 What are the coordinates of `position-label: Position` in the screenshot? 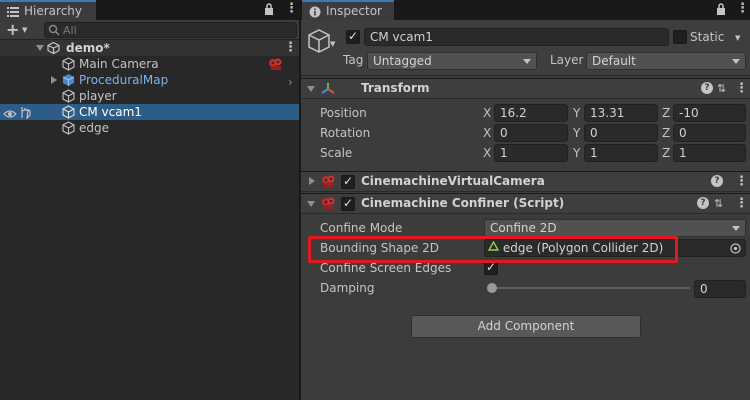 It's located at (343, 113).